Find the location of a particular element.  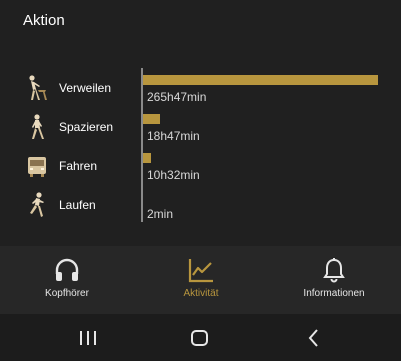

tab-kopfhoerer: Kopfhörer is located at coordinates (67, 280).